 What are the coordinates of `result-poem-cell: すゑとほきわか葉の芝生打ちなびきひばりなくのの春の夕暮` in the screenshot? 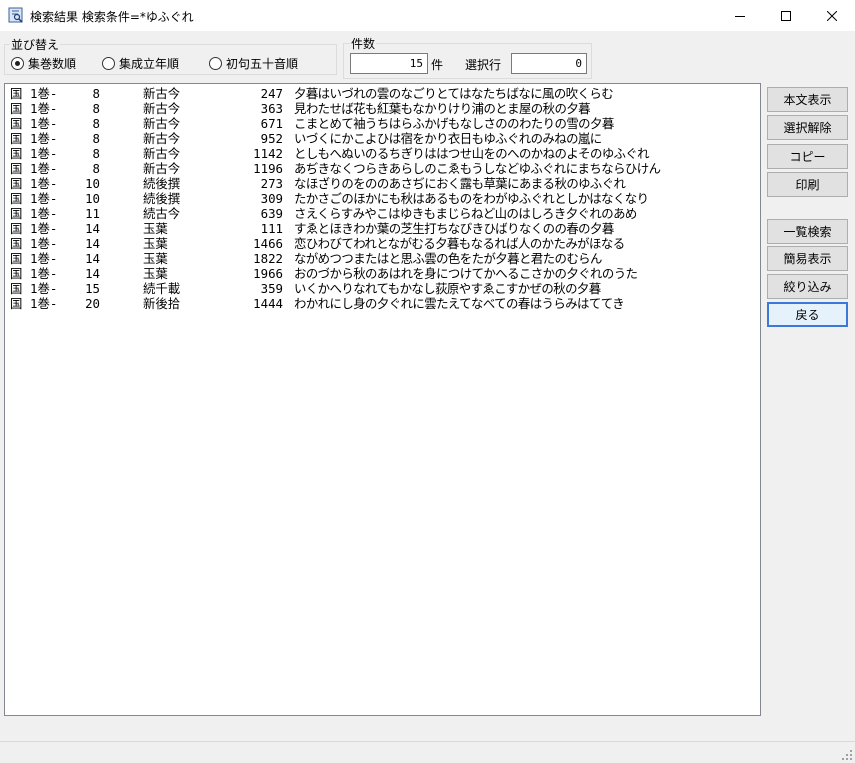 It's located at (454, 228).